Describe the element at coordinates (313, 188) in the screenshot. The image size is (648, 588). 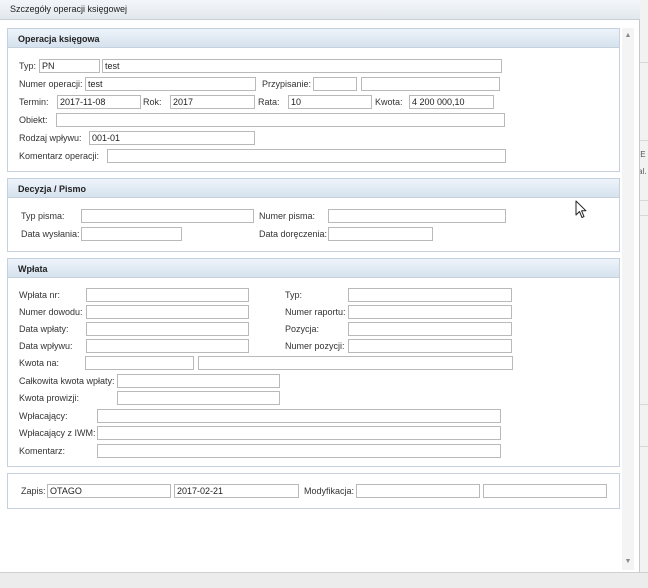
I see `panel-header-decyzja: Decyzja / Pismo` at that location.